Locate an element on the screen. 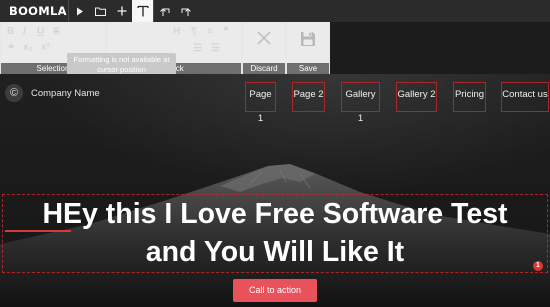 This screenshot has width=550, height=307. list-icon: ≡ is located at coordinates (210, 31).